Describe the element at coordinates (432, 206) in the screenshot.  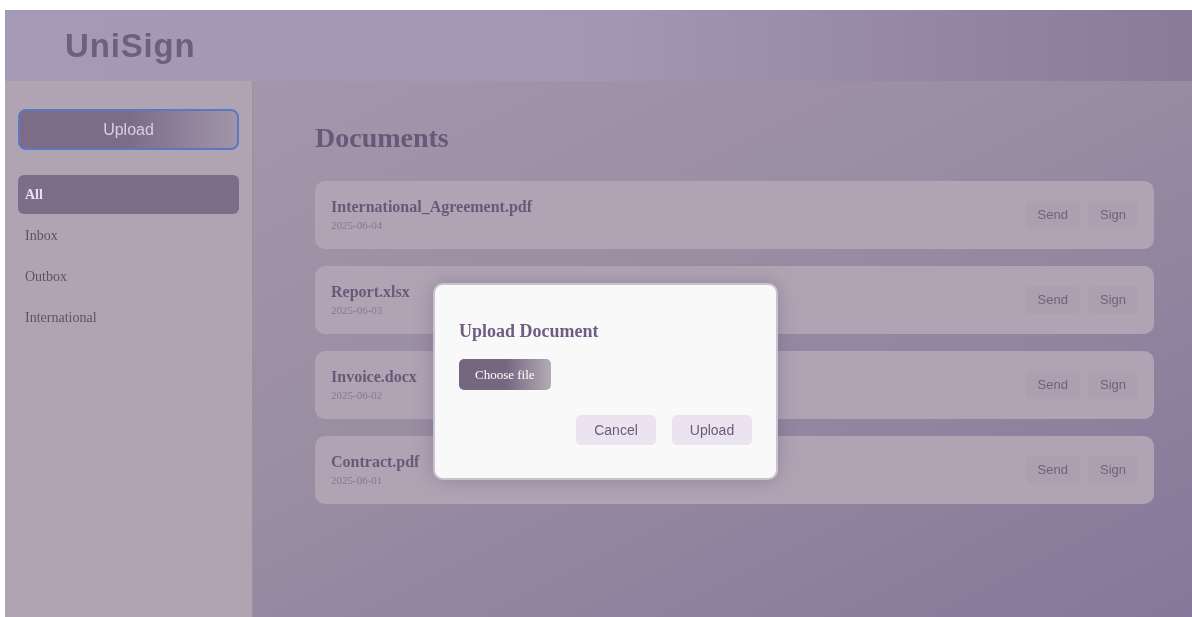
I see `document-name: International_Agreement.pdf` at that location.